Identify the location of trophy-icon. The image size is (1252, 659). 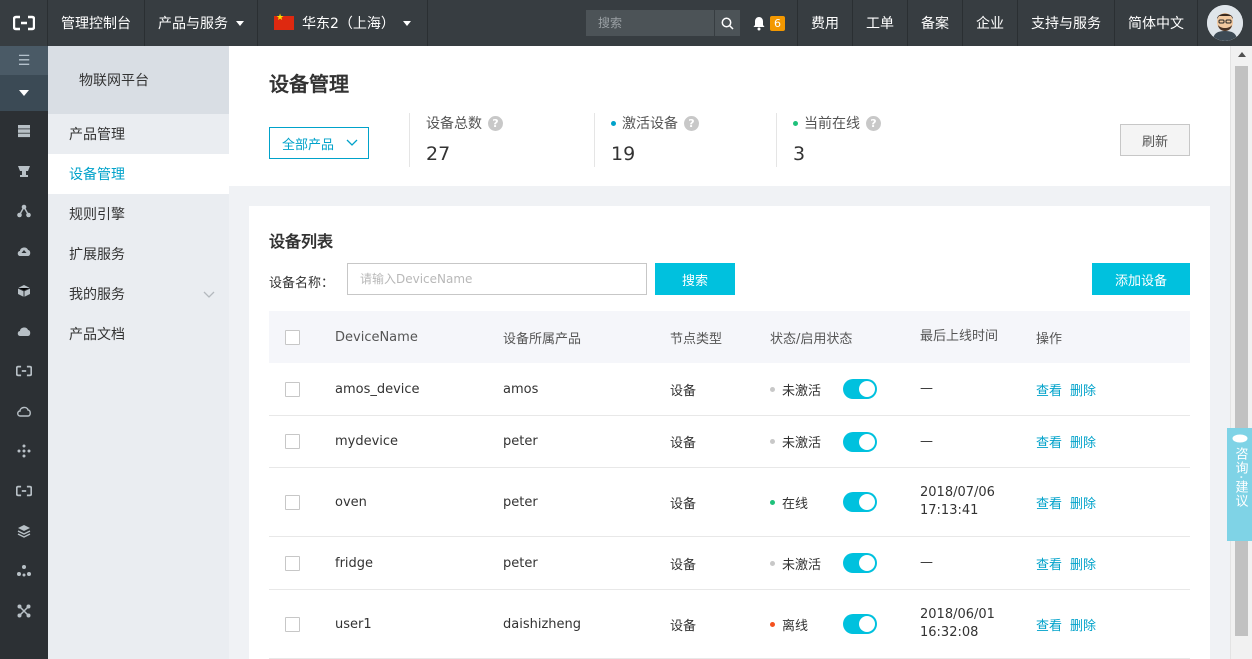
(24, 171).